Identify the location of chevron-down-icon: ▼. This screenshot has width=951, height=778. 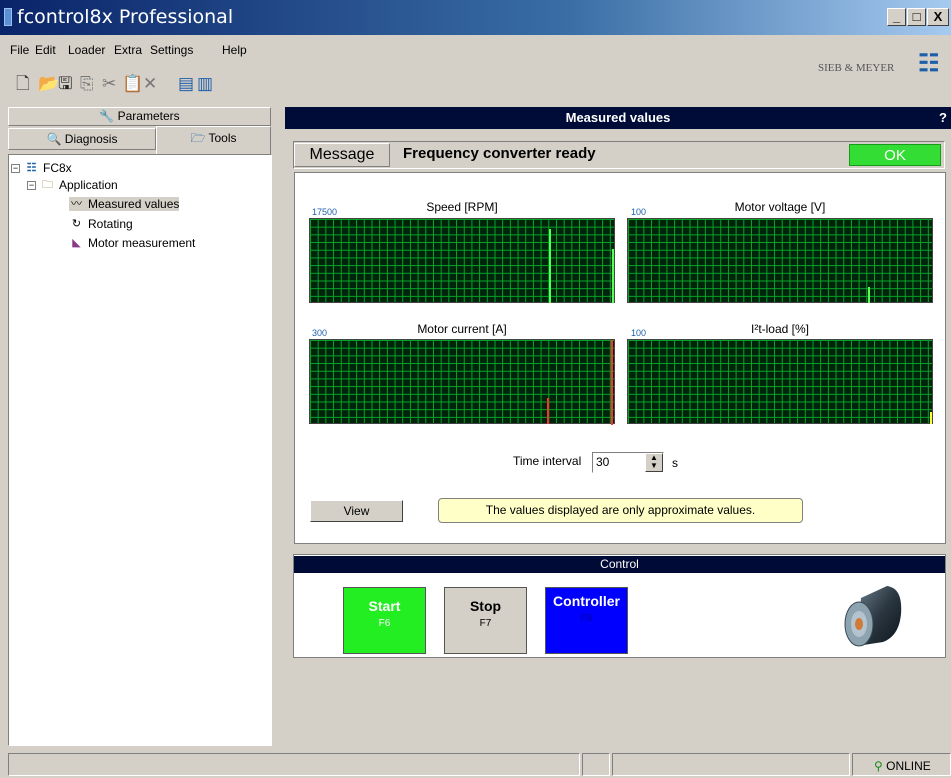
(654, 465).